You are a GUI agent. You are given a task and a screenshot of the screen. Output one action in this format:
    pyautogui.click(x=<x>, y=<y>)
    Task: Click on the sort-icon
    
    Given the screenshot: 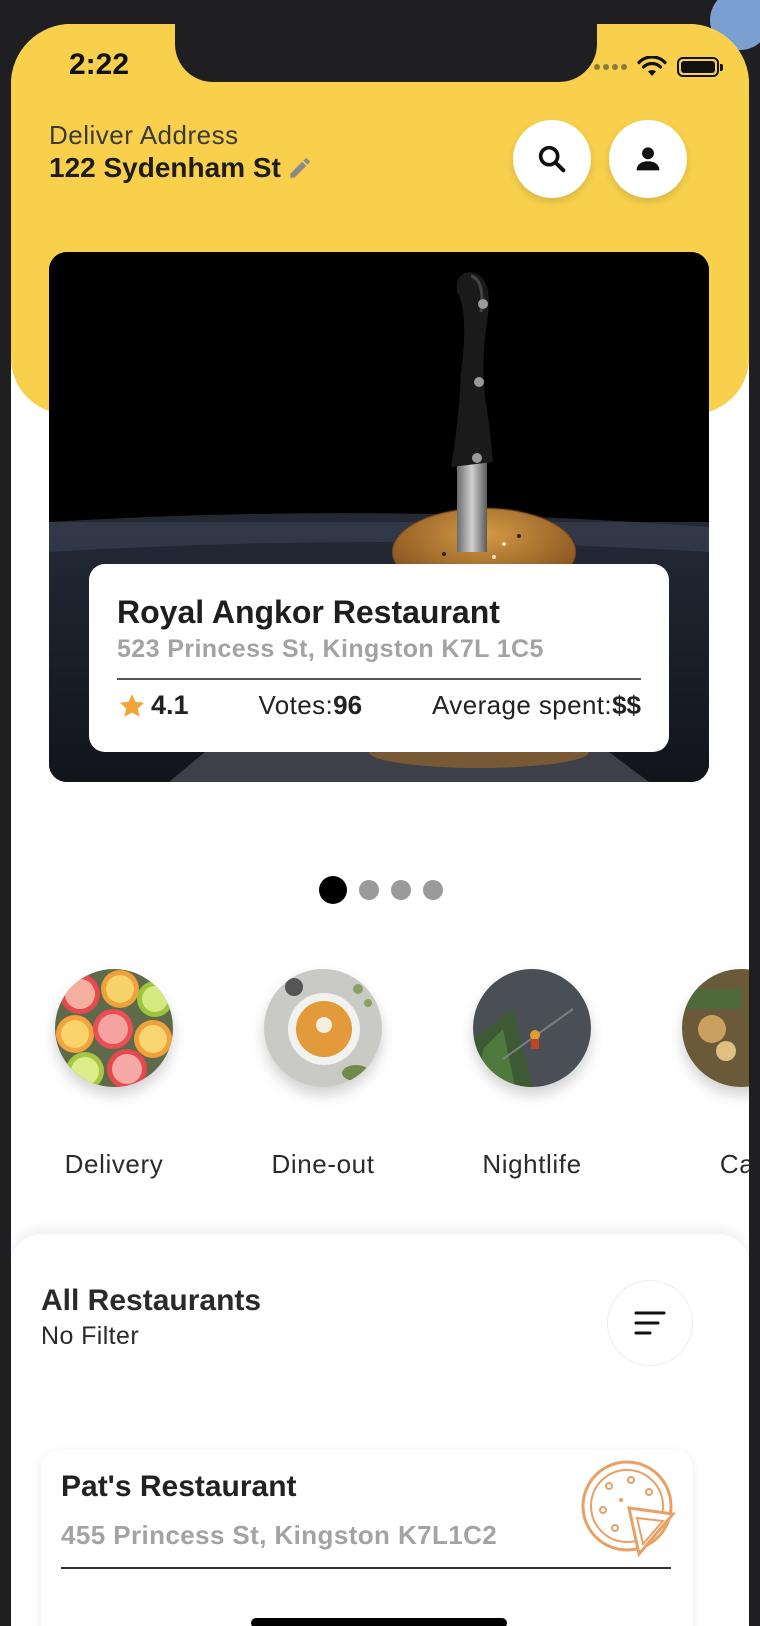 What is the action you would take?
    pyautogui.click(x=650, y=1323)
    